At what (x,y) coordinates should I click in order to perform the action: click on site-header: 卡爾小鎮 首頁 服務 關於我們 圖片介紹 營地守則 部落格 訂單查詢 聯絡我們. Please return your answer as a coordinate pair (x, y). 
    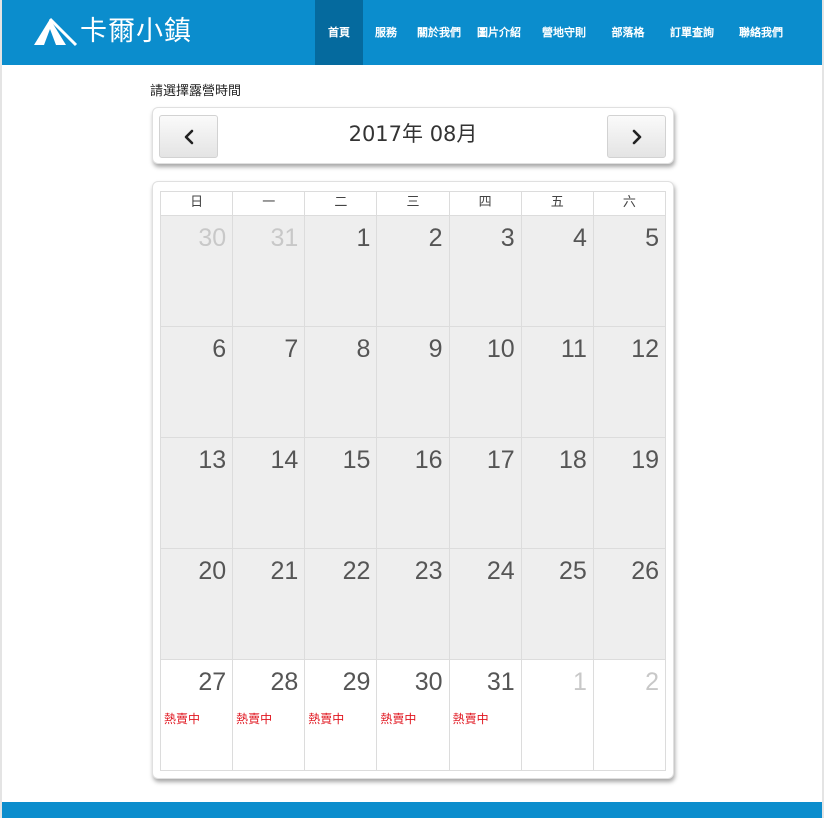
    Looking at the image, I should click on (412, 32).